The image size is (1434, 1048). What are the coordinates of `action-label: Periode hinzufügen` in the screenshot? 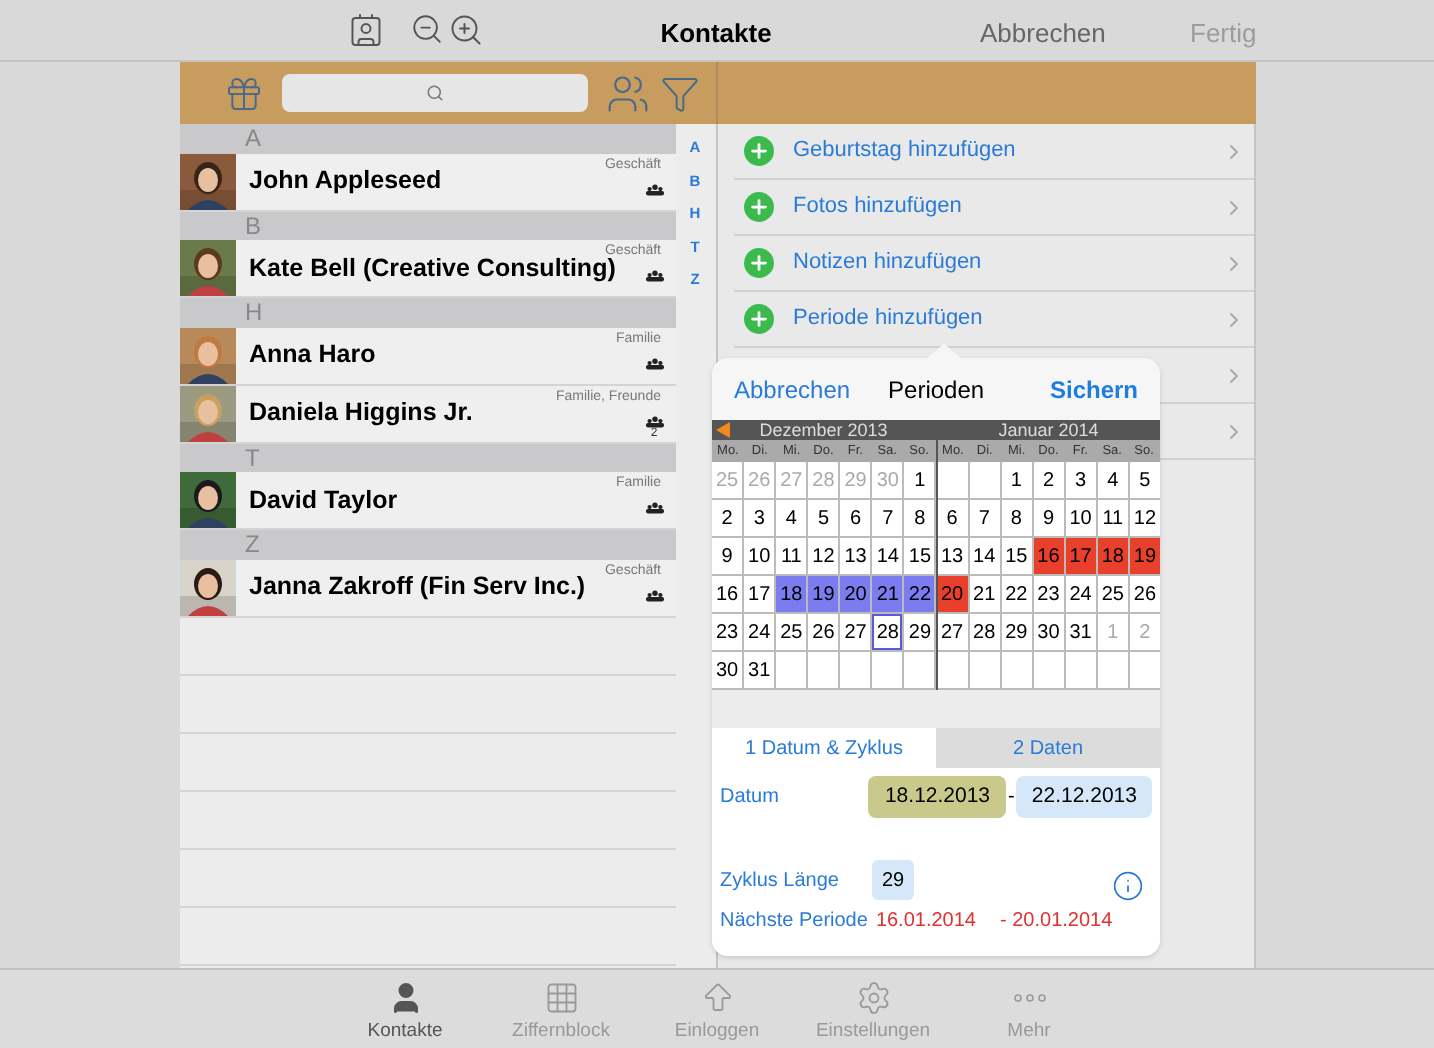 It's located at (888, 319).